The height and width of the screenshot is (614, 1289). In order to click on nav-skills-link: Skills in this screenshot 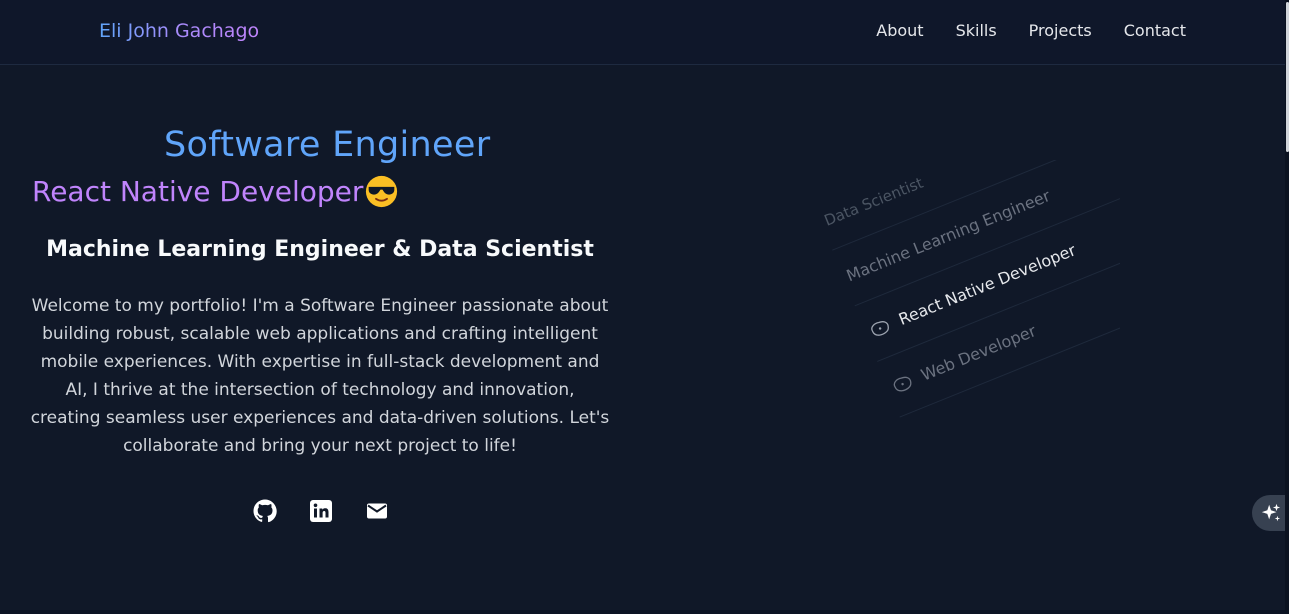, I will do `click(976, 30)`.